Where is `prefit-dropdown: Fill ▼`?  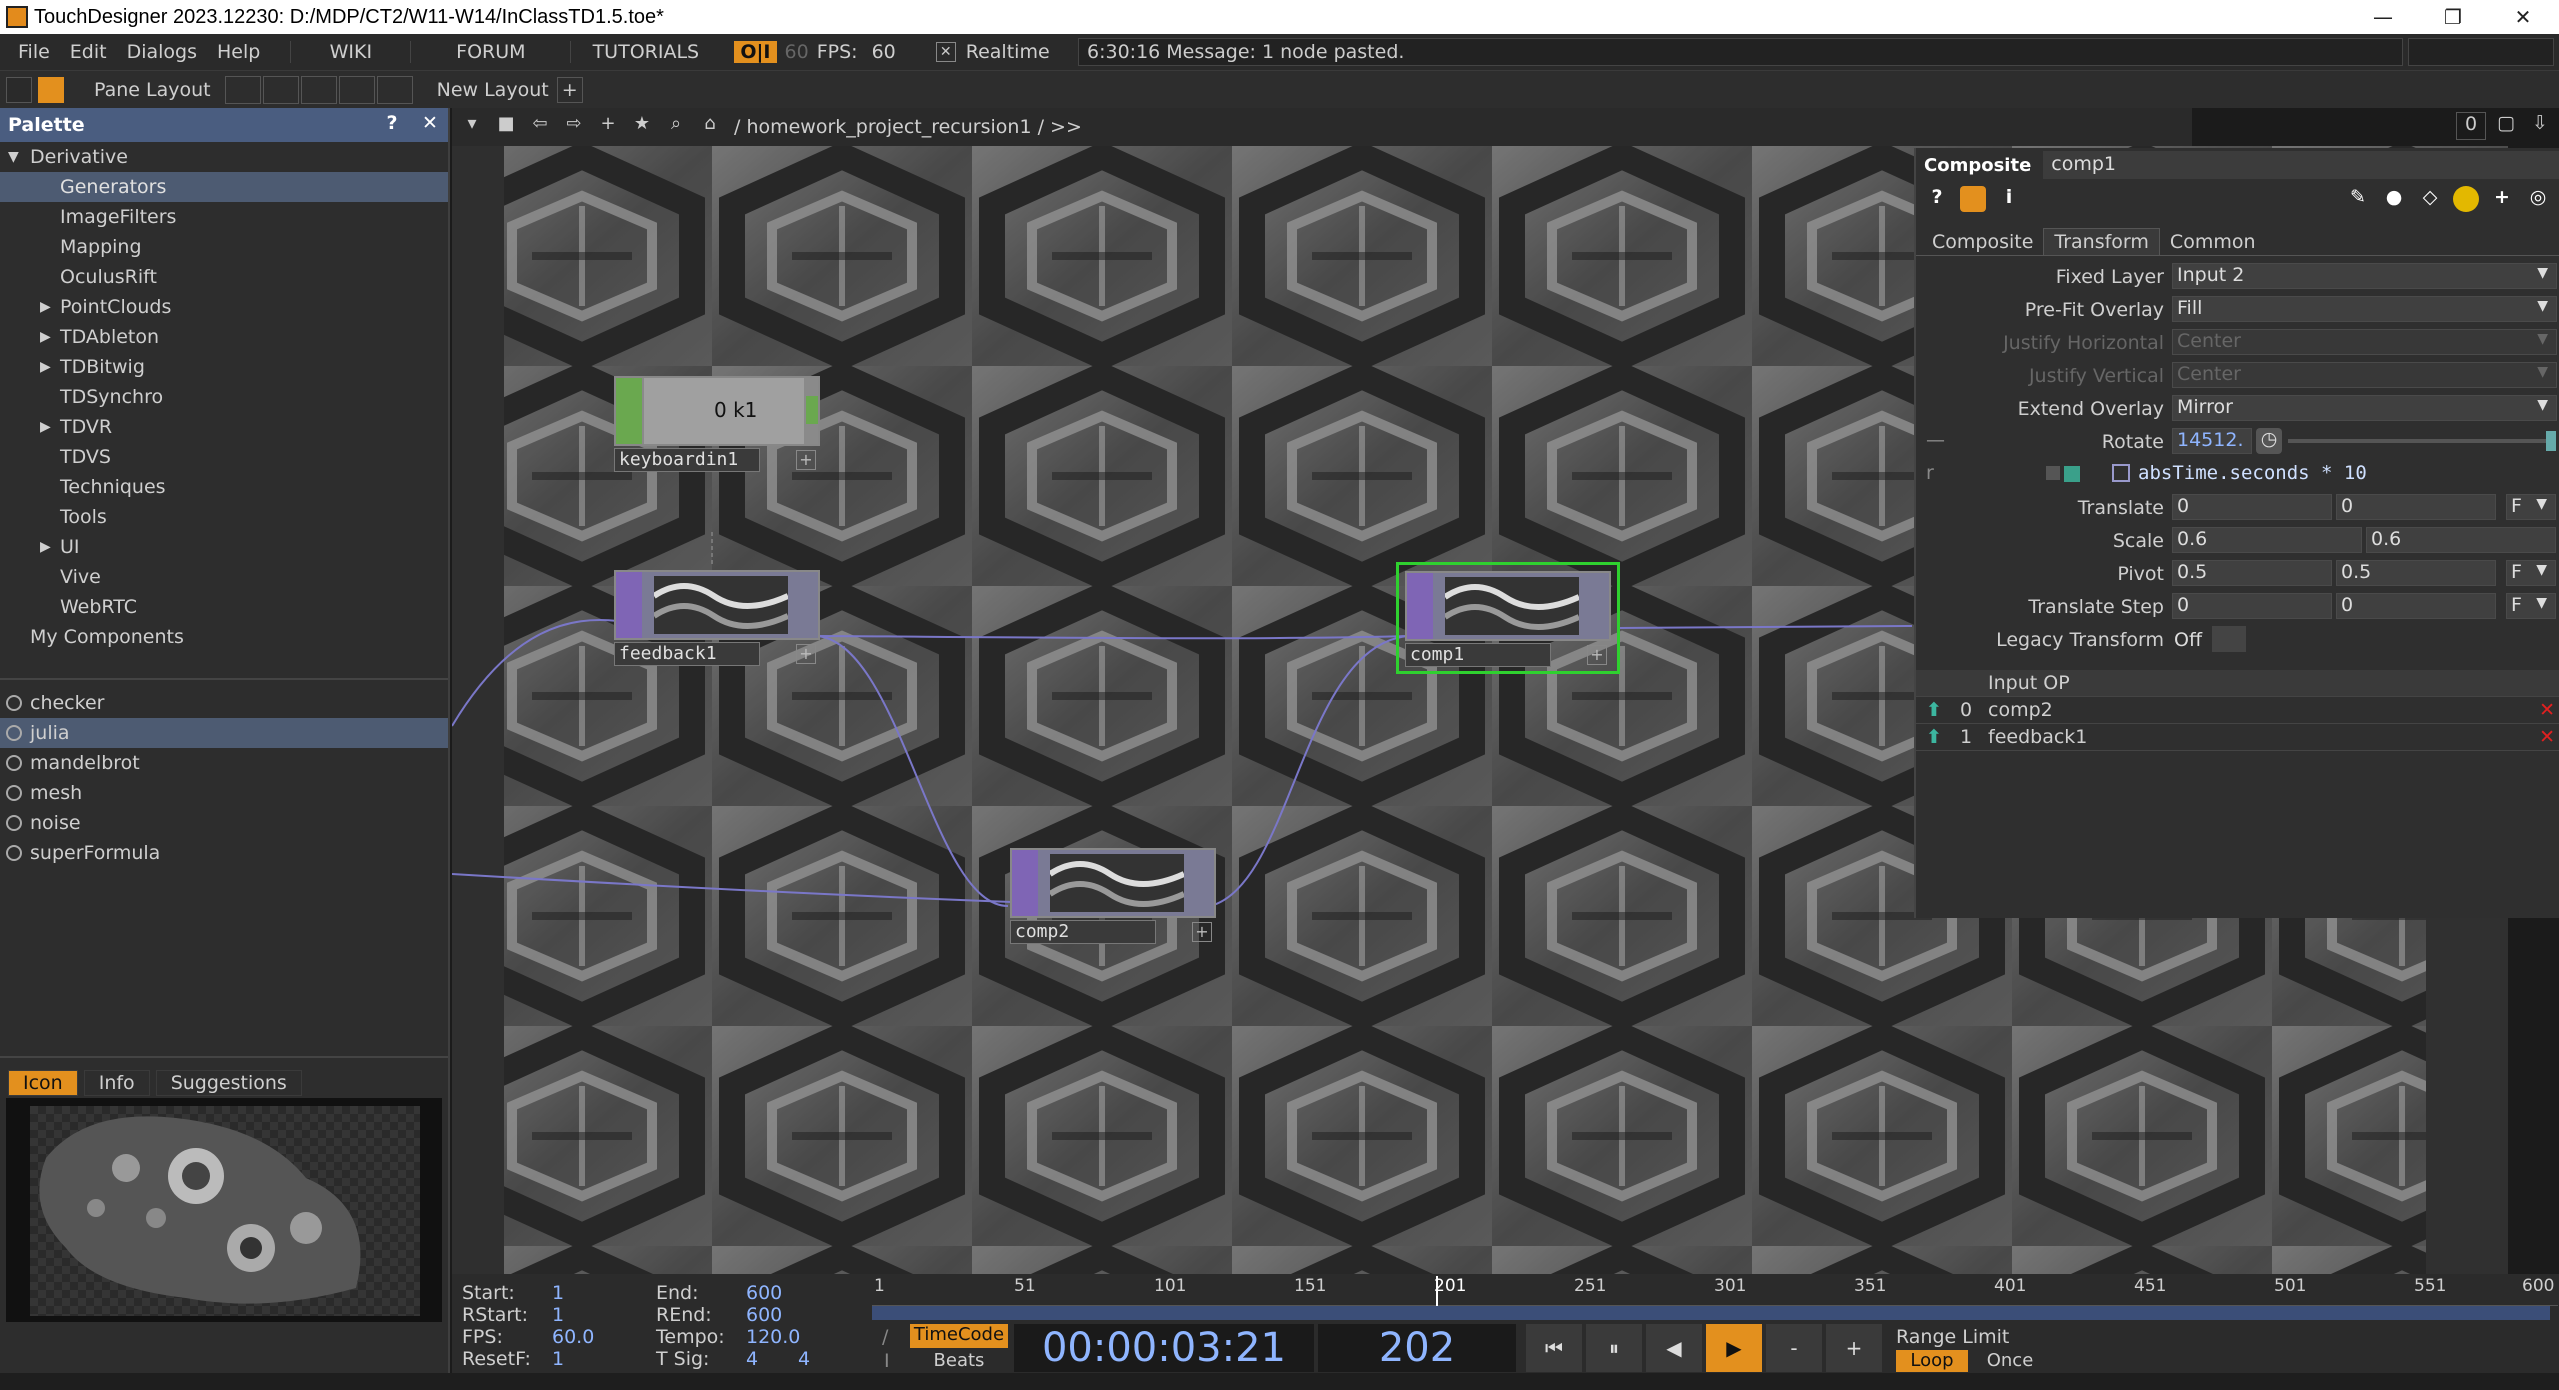
prefit-dropdown: Fill ▼ is located at coordinates (2364, 309).